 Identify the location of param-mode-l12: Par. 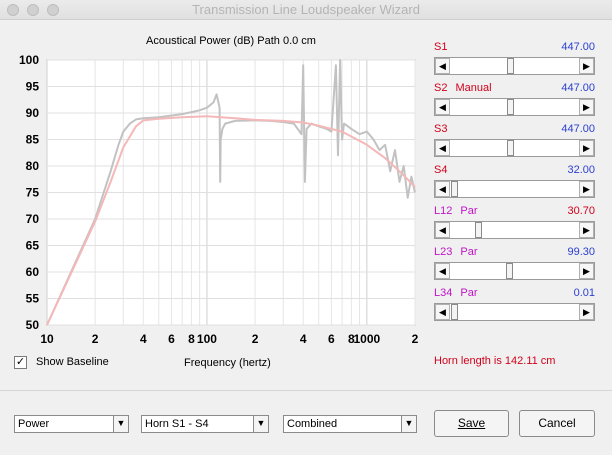
(469, 211).